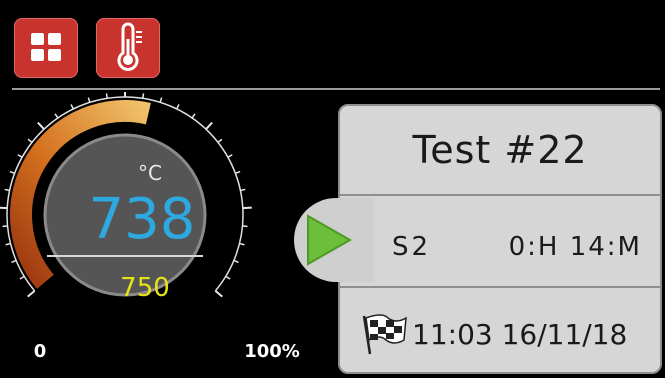  Describe the element at coordinates (330, 240) in the screenshot. I see `play-icon` at that location.